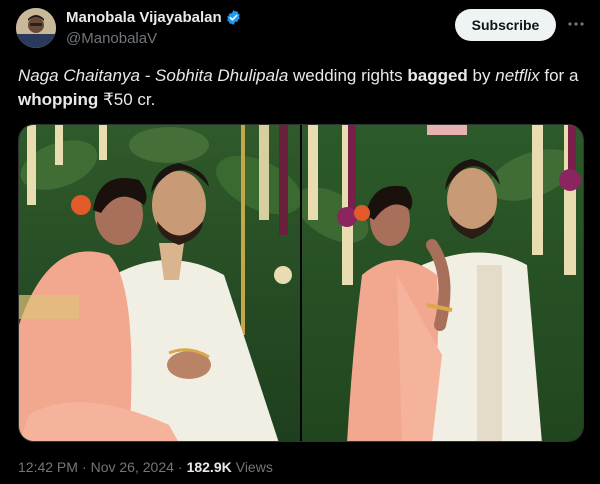 The height and width of the screenshot is (484, 600). What do you see at coordinates (254, 467) in the screenshot?
I see `views-label: Views` at bounding box center [254, 467].